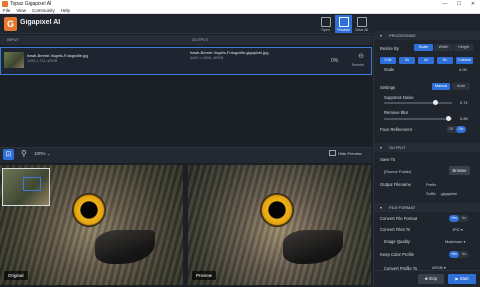  Describe the element at coordinates (426, 278) in the screenshot. I see `stop-icon: ■` at that location.